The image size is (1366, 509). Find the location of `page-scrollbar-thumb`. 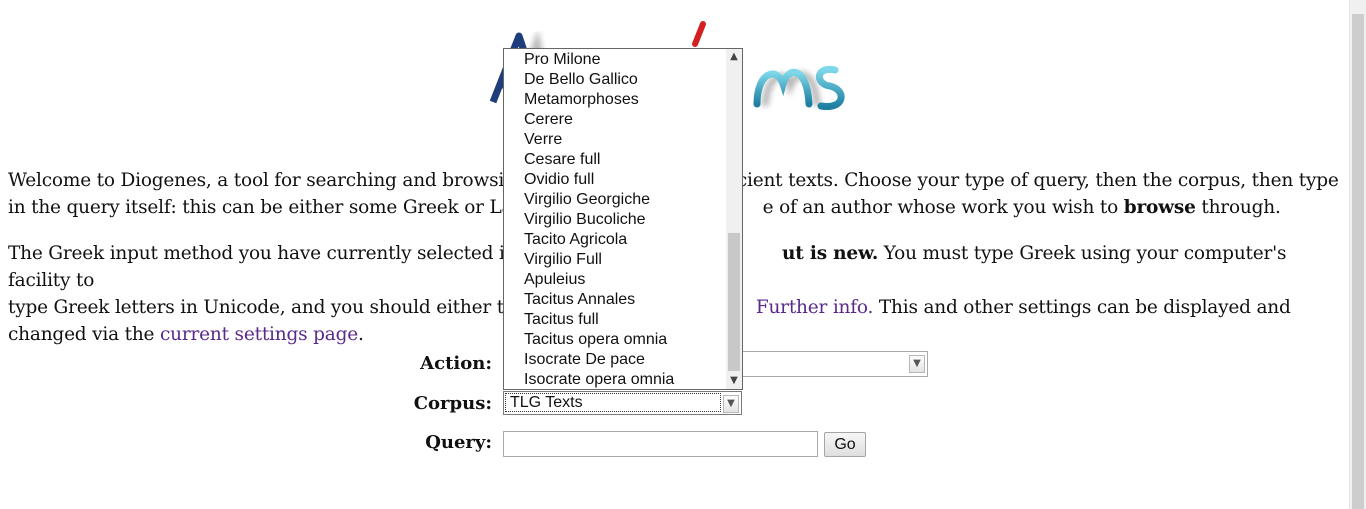

page-scrollbar-thumb is located at coordinates (1358, 261).